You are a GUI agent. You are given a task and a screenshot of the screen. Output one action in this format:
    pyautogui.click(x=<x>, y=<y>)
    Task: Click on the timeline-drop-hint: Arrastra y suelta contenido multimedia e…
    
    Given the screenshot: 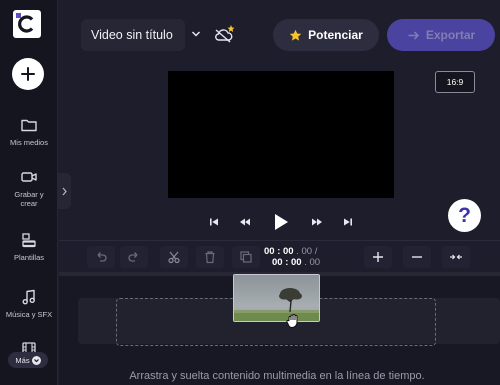 What is the action you would take?
    pyautogui.click(x=277, y=376)
    